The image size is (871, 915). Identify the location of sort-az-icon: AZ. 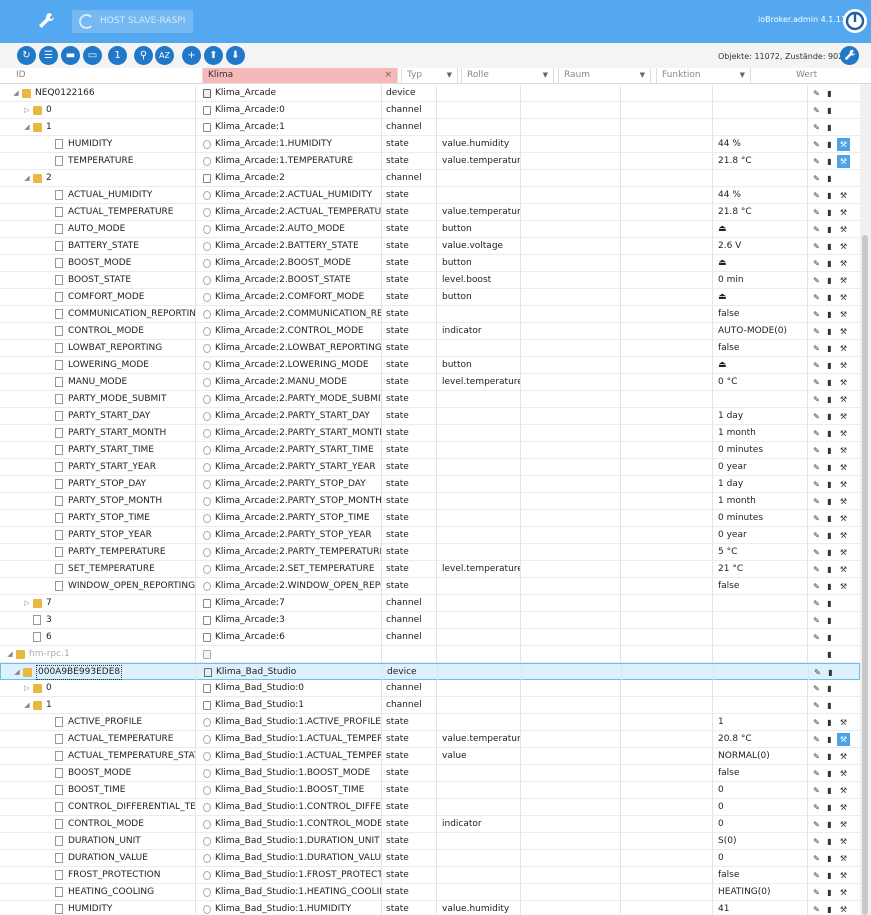
(164, 55).